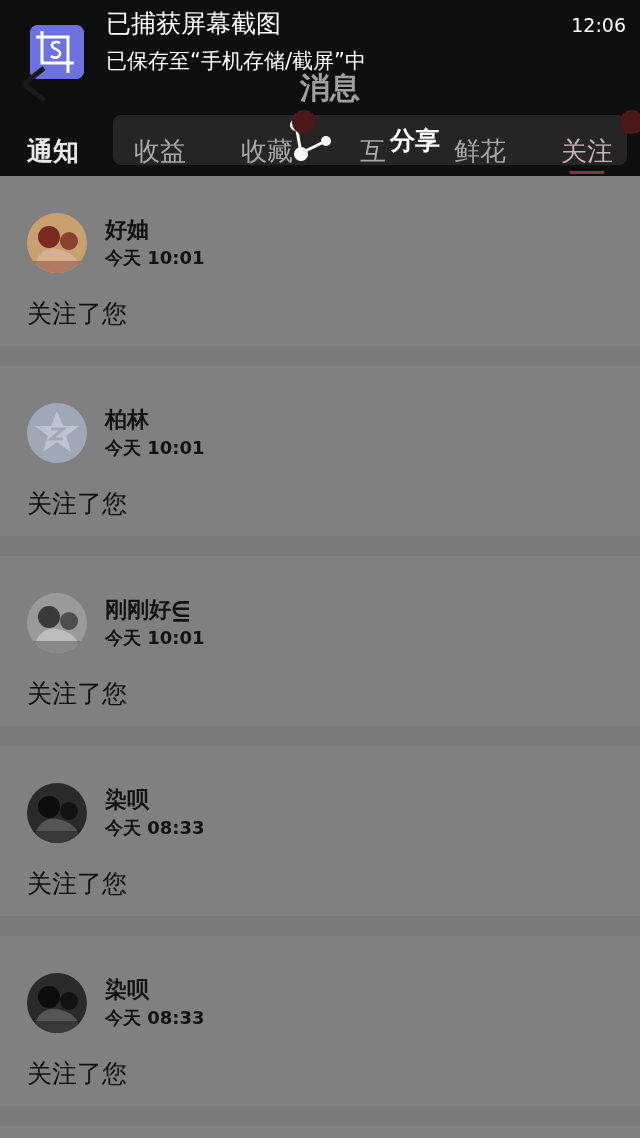  Describe the element at coordinates (127, 230) in the screenshot. I see `user-name: 好妯` at that location.